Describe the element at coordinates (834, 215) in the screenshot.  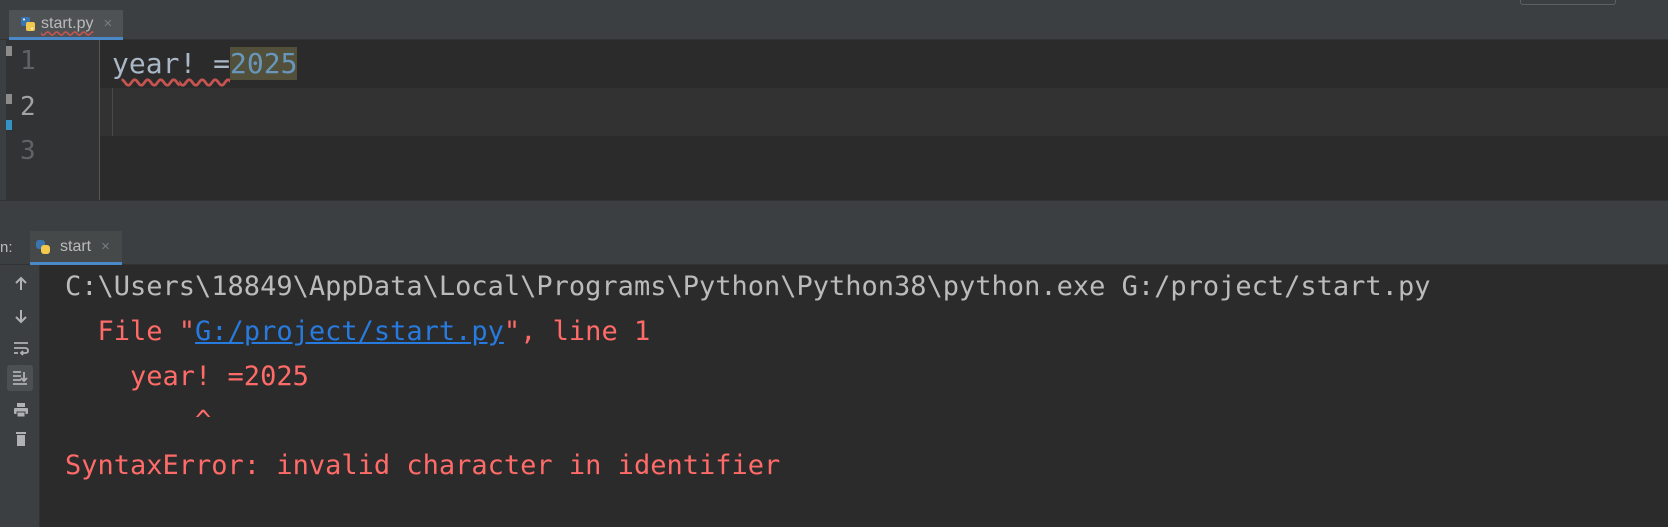
I see `panel-divider` at that location.